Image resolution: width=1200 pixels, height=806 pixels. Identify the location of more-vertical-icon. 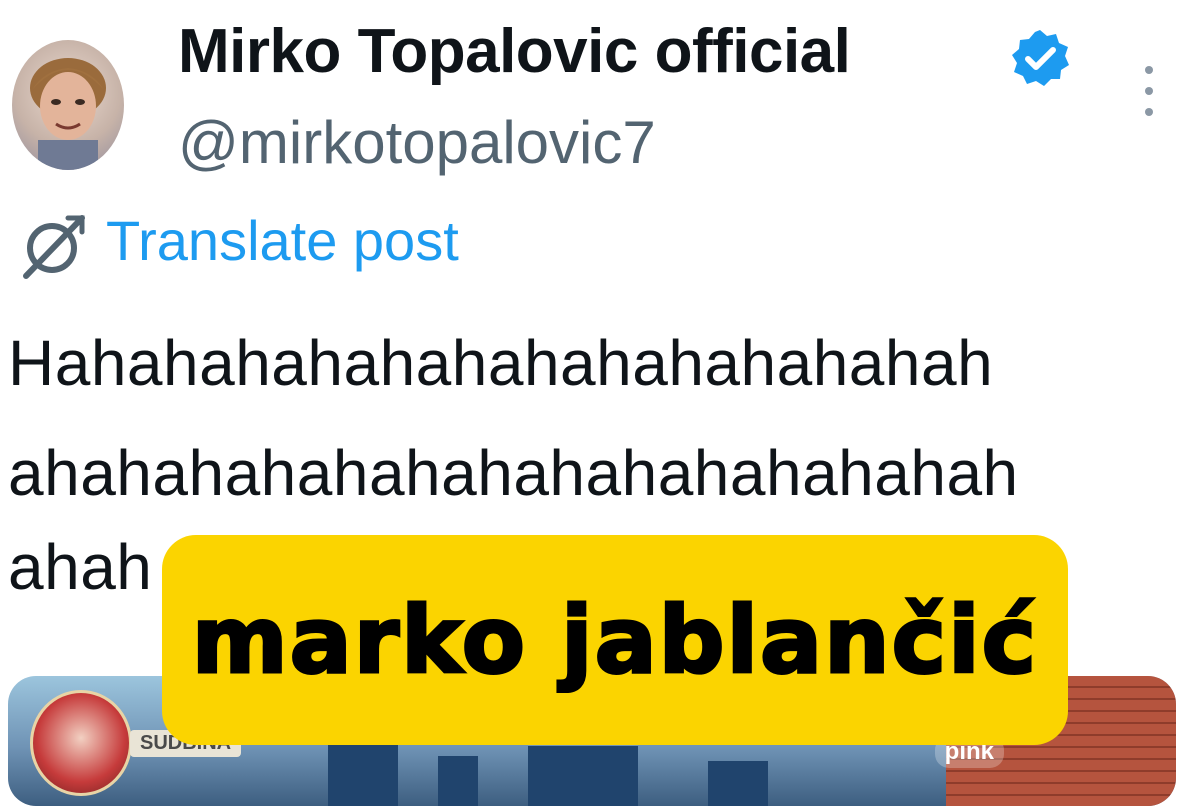
(1149, 70).